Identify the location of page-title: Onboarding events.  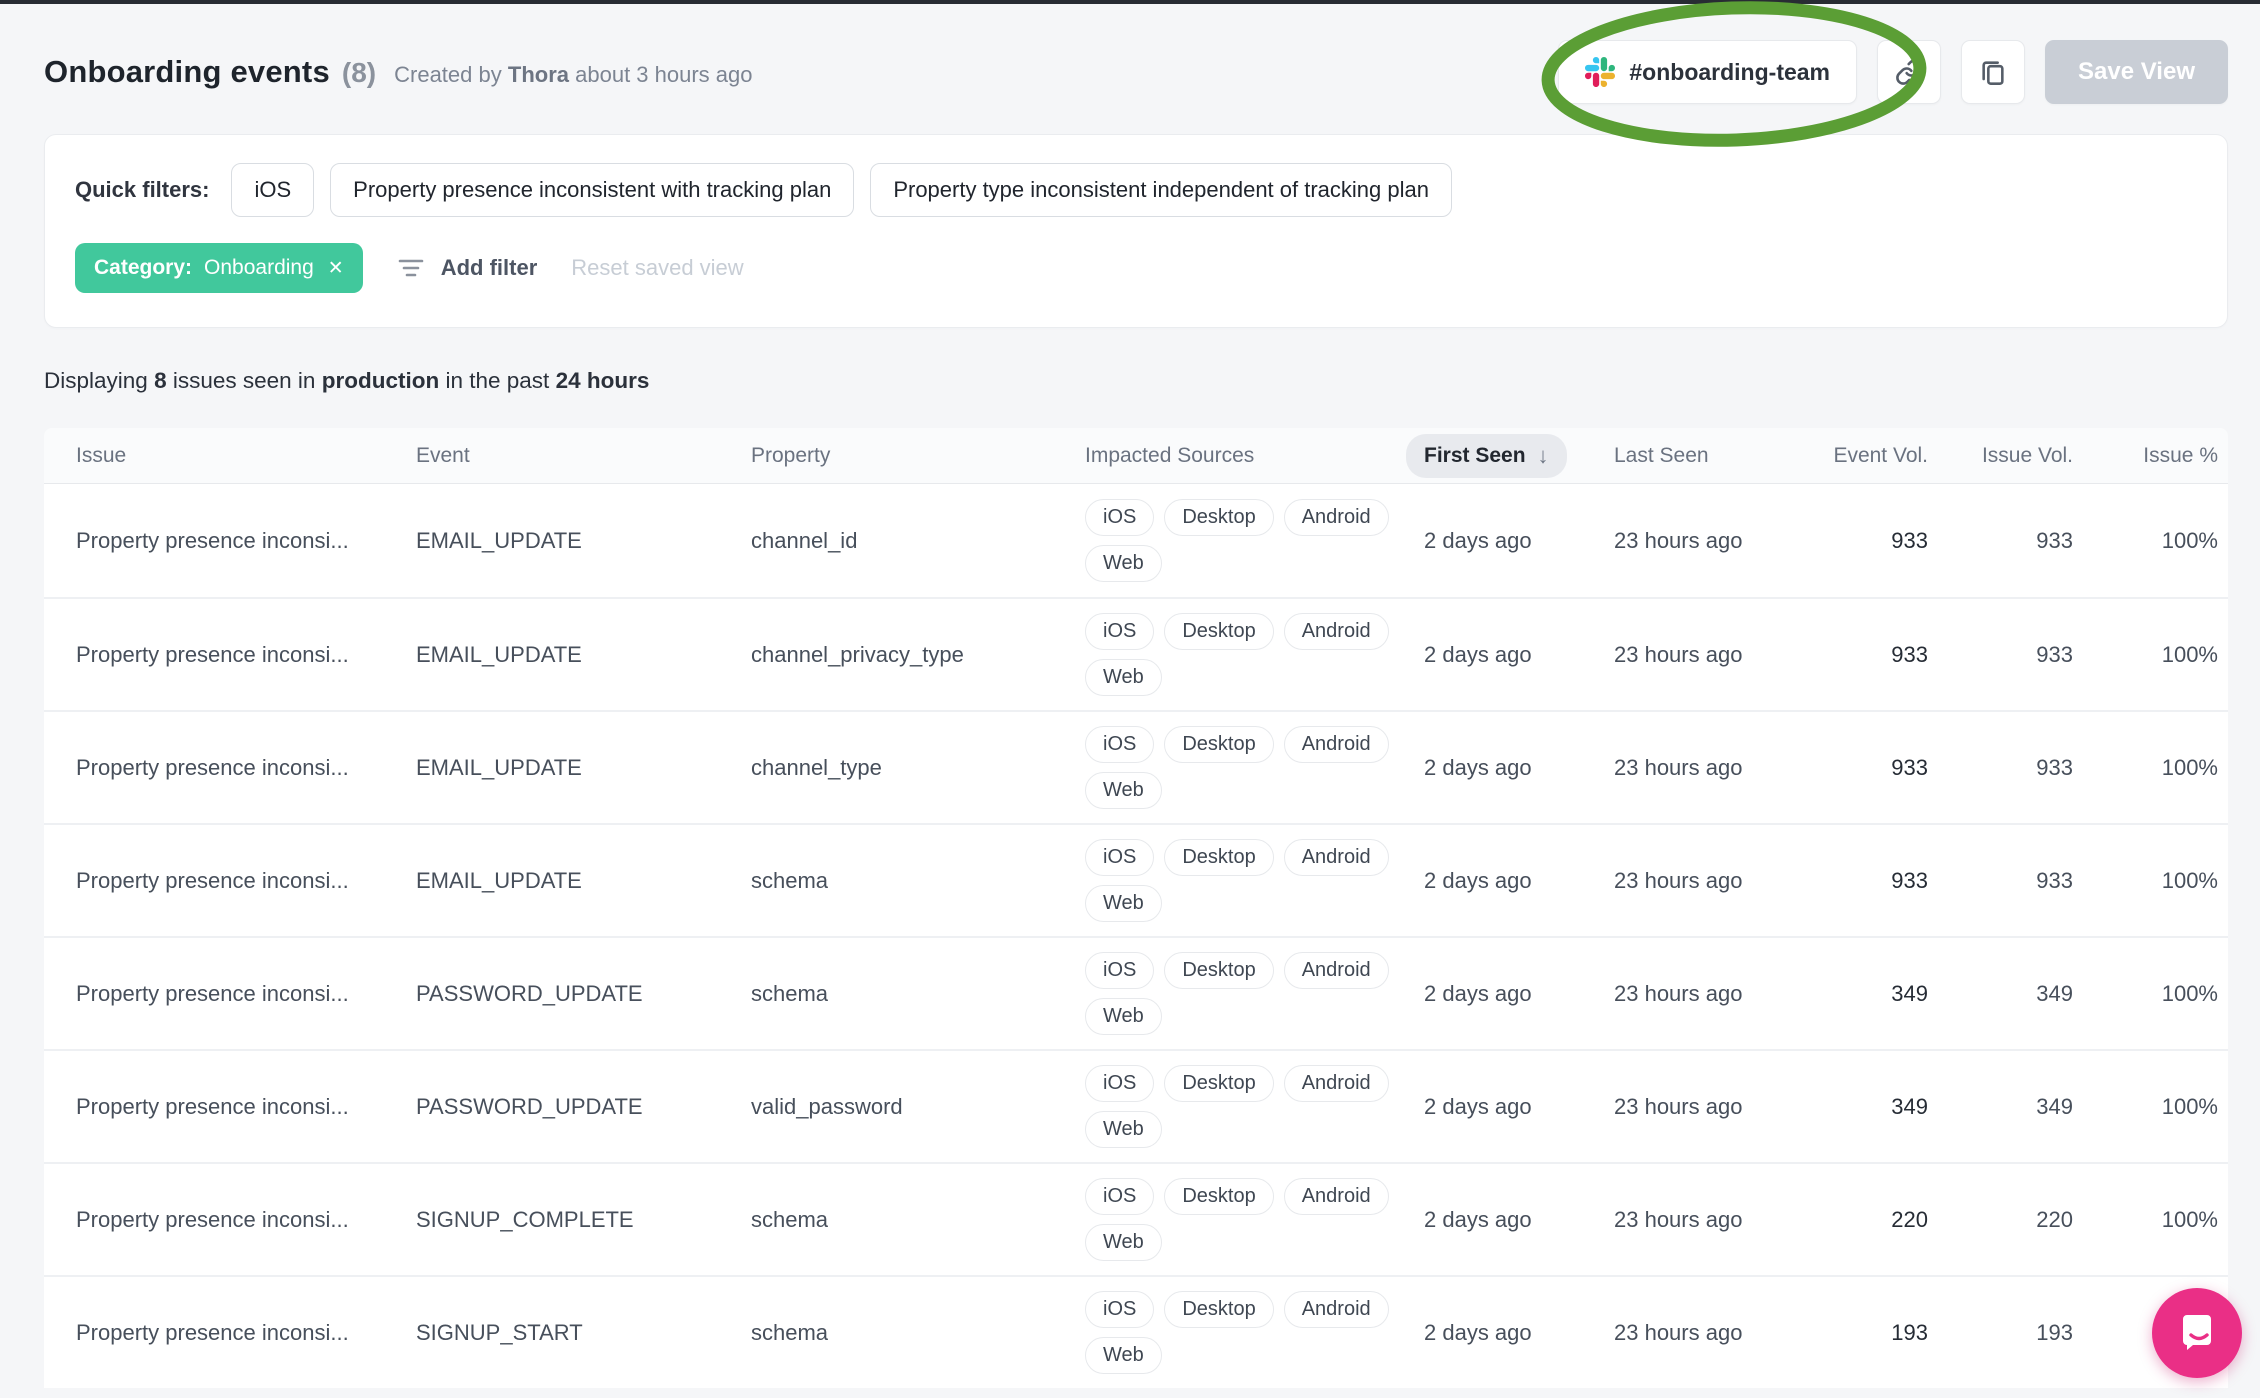
(187, 71).